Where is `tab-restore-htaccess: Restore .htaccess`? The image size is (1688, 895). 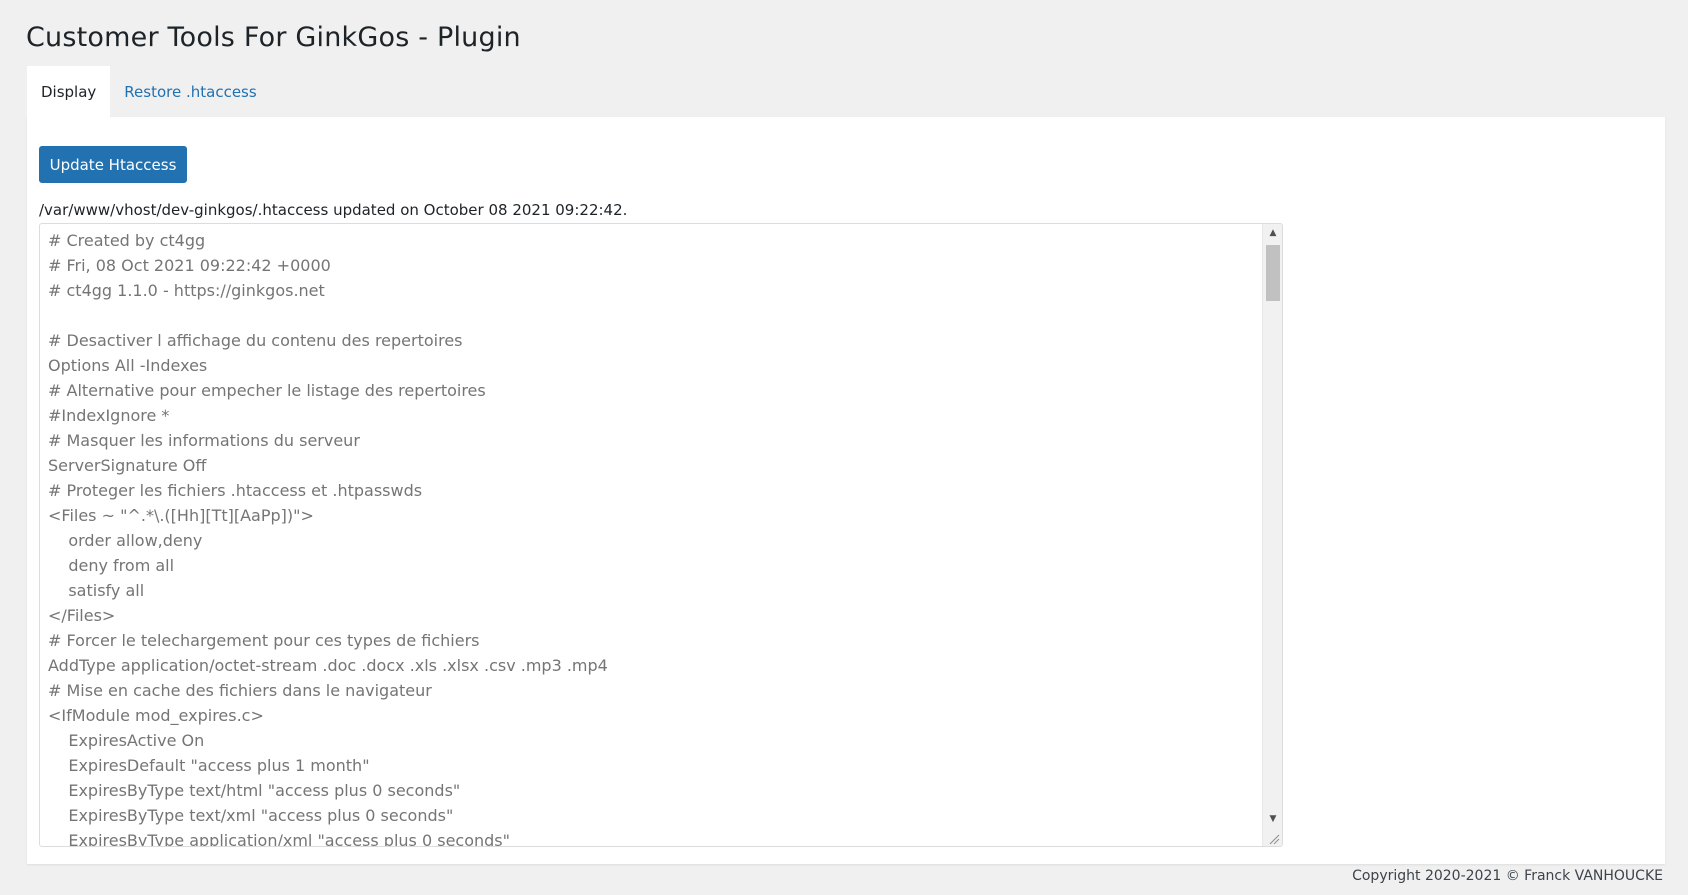
tab-restore-htaccess: Restore .htaccess is located at coordinates (190, 92).